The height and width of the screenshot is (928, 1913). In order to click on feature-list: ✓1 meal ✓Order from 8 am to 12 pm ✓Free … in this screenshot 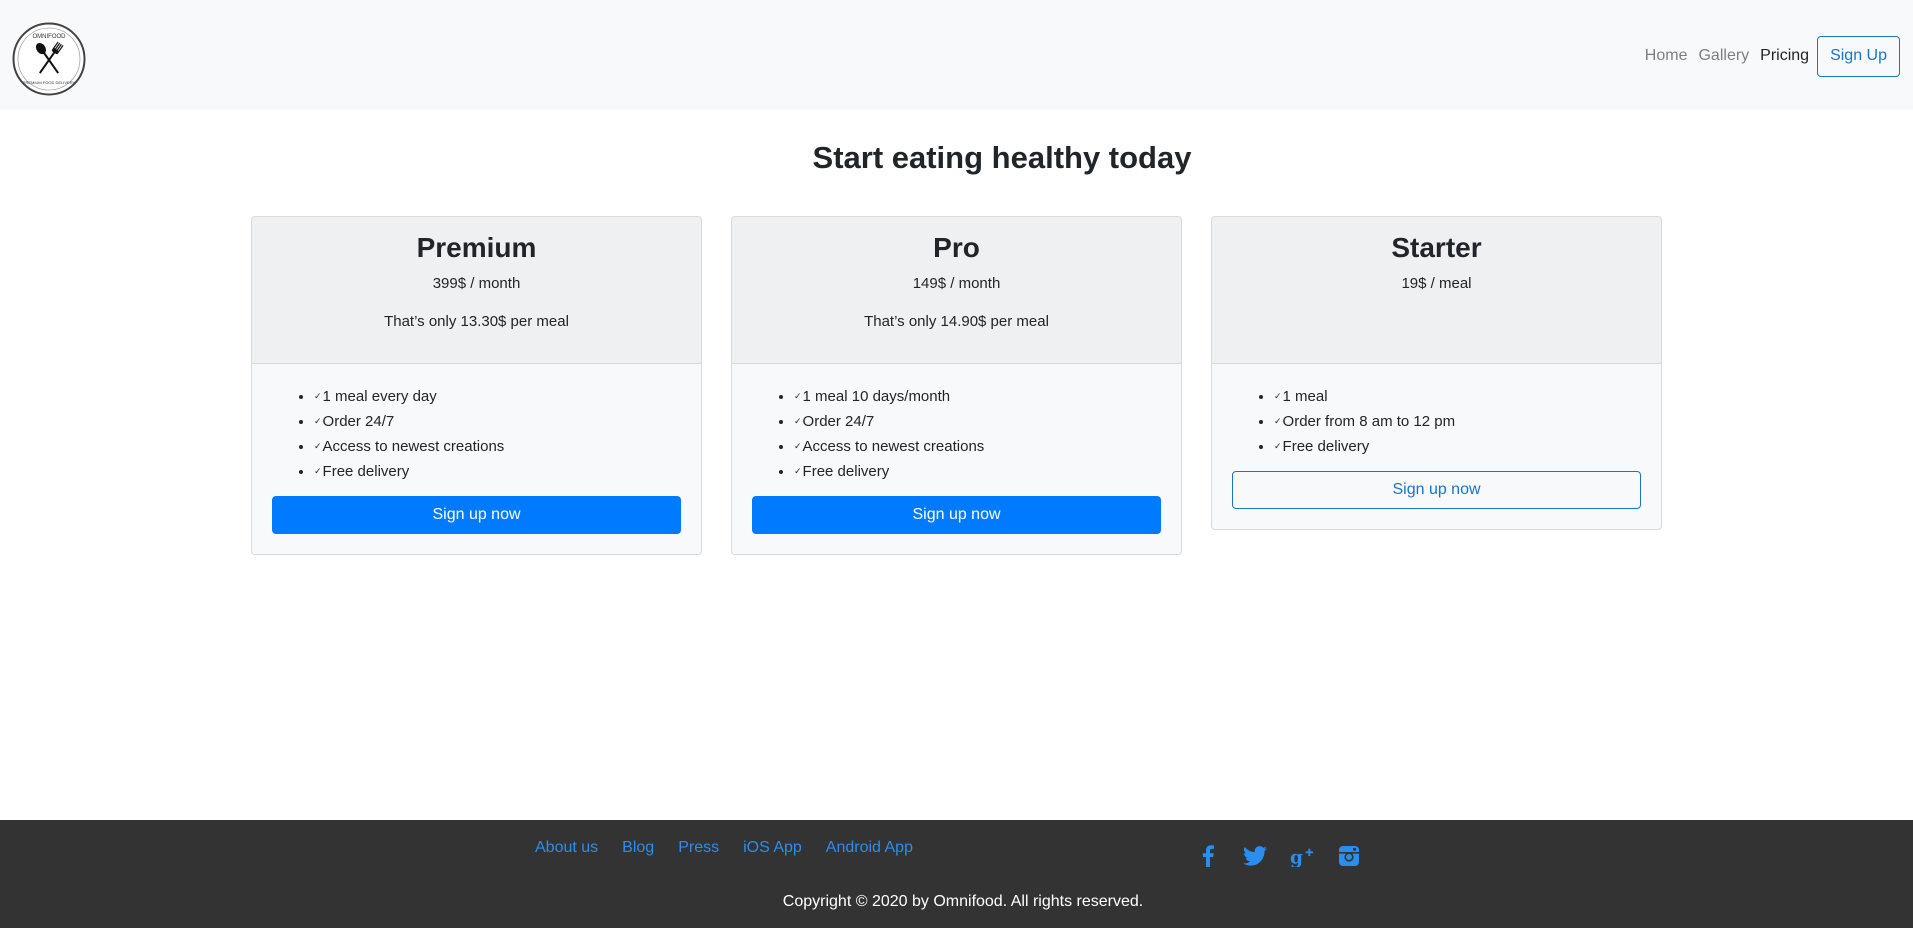, I will do `click(1436, 421)`.